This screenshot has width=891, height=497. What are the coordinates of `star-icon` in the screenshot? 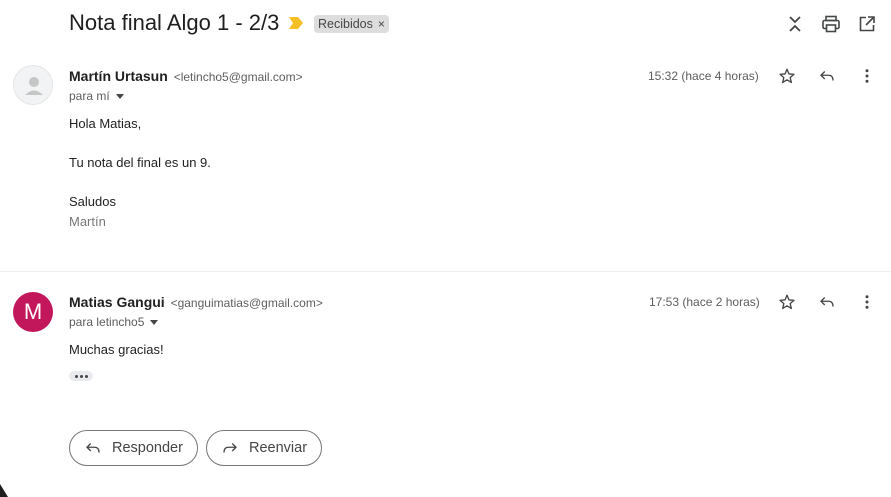 It's located at (787, 302).